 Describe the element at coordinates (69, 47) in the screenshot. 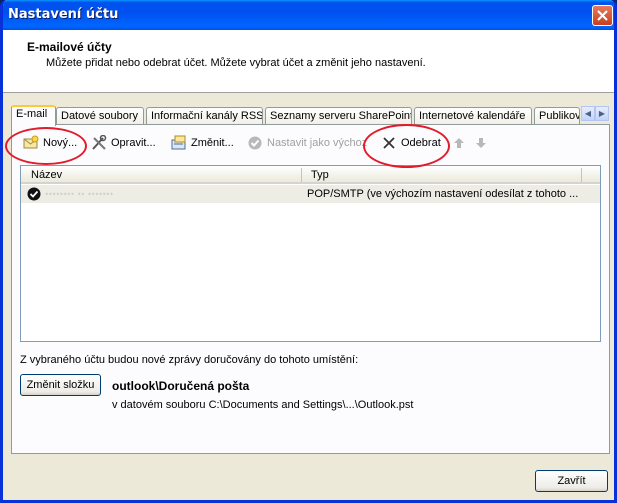

I see `header-title: E-mailové účty` at that location.